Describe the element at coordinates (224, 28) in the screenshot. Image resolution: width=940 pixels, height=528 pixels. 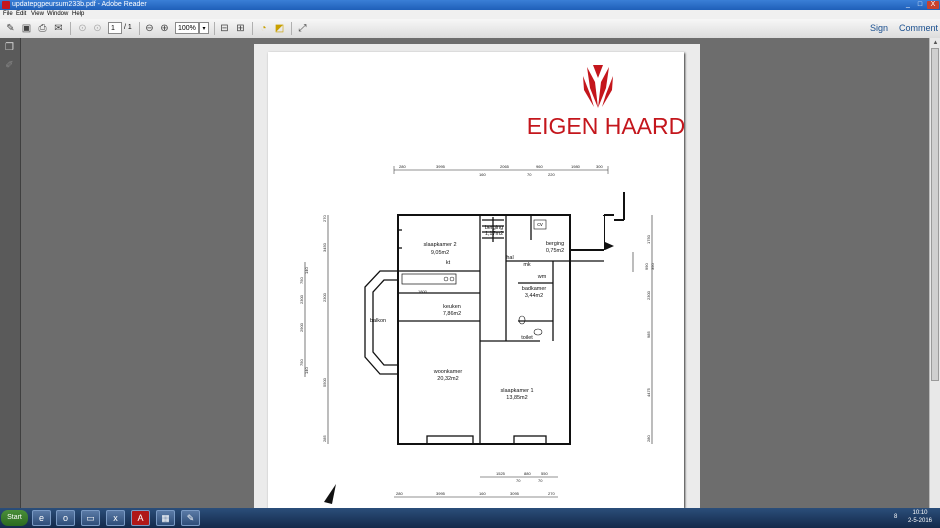
I see `fit-page-icon: ⊟` at that location.